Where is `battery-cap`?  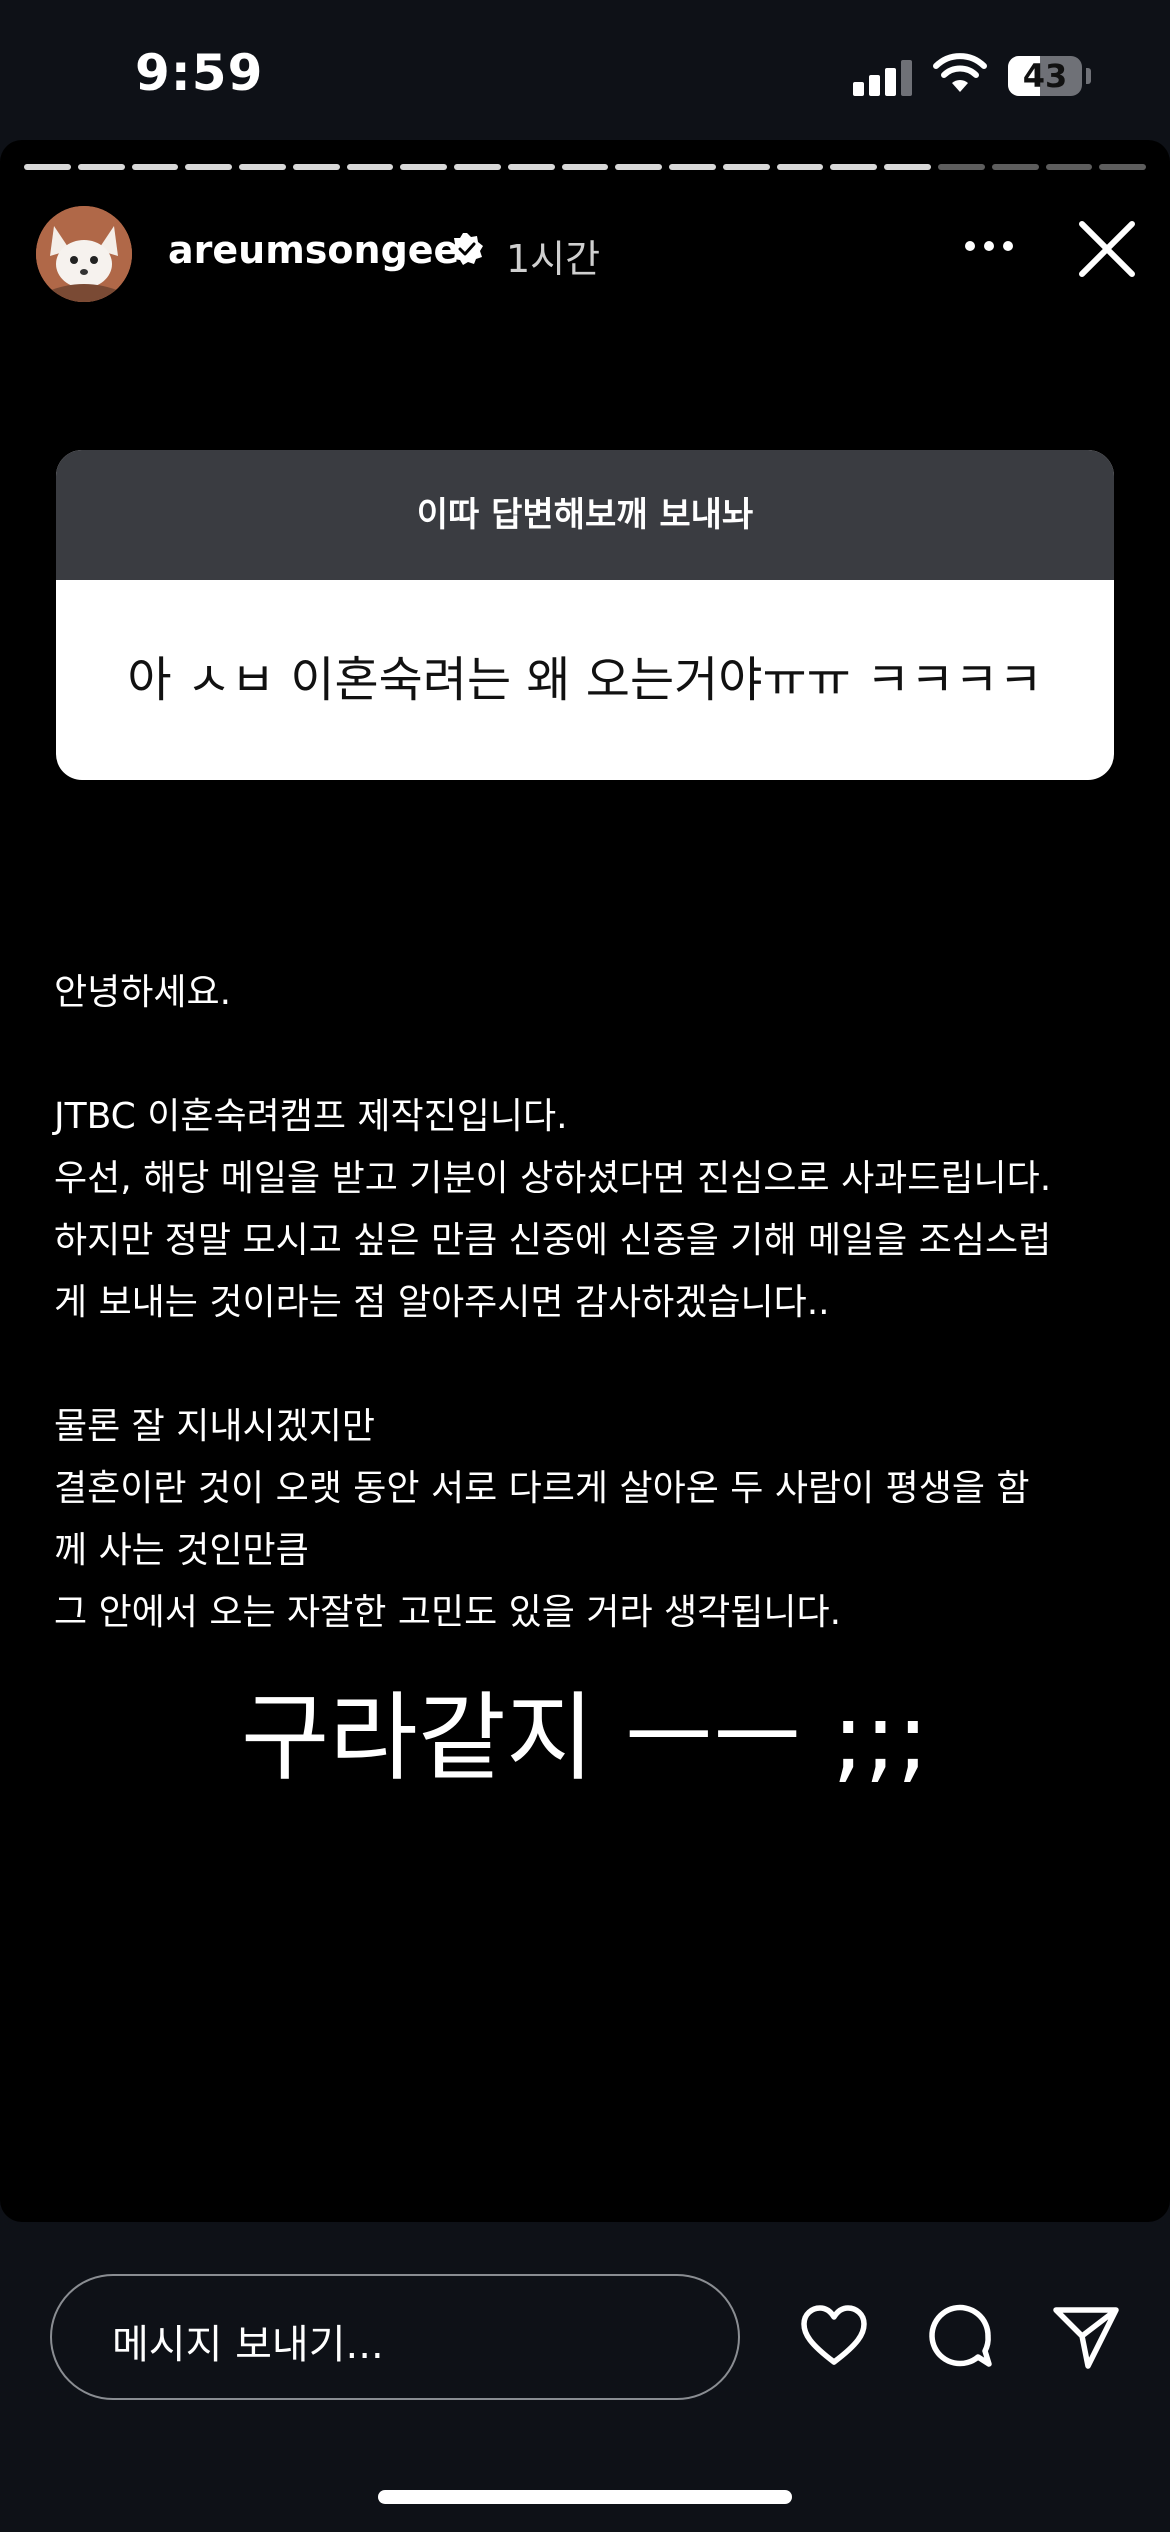 battery-cap is located at coordinates (1088, 76).